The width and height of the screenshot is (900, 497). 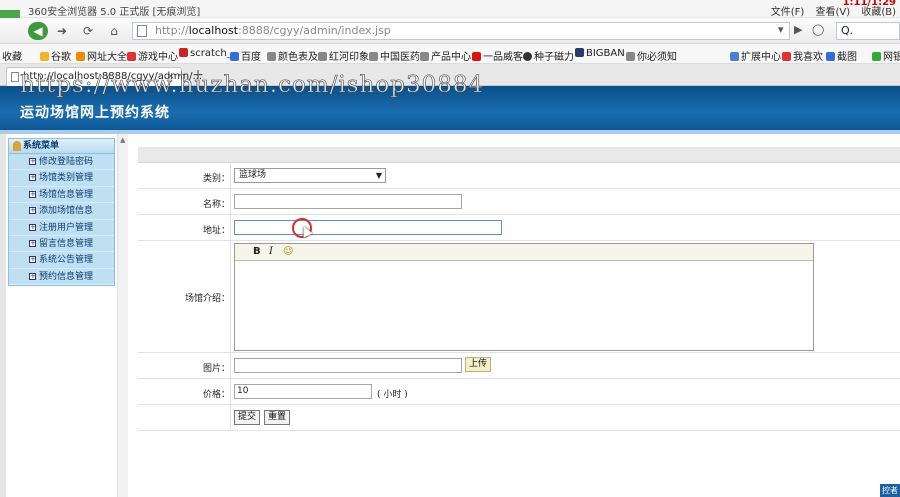 I want to click on chevron-down-icon: ▼, so click(x=378, y=175).